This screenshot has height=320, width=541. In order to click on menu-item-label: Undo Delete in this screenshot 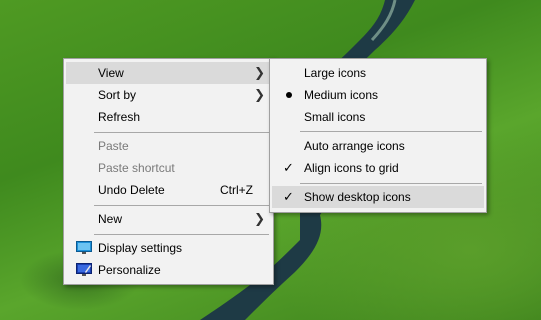, I will do `click(131, 190)`.